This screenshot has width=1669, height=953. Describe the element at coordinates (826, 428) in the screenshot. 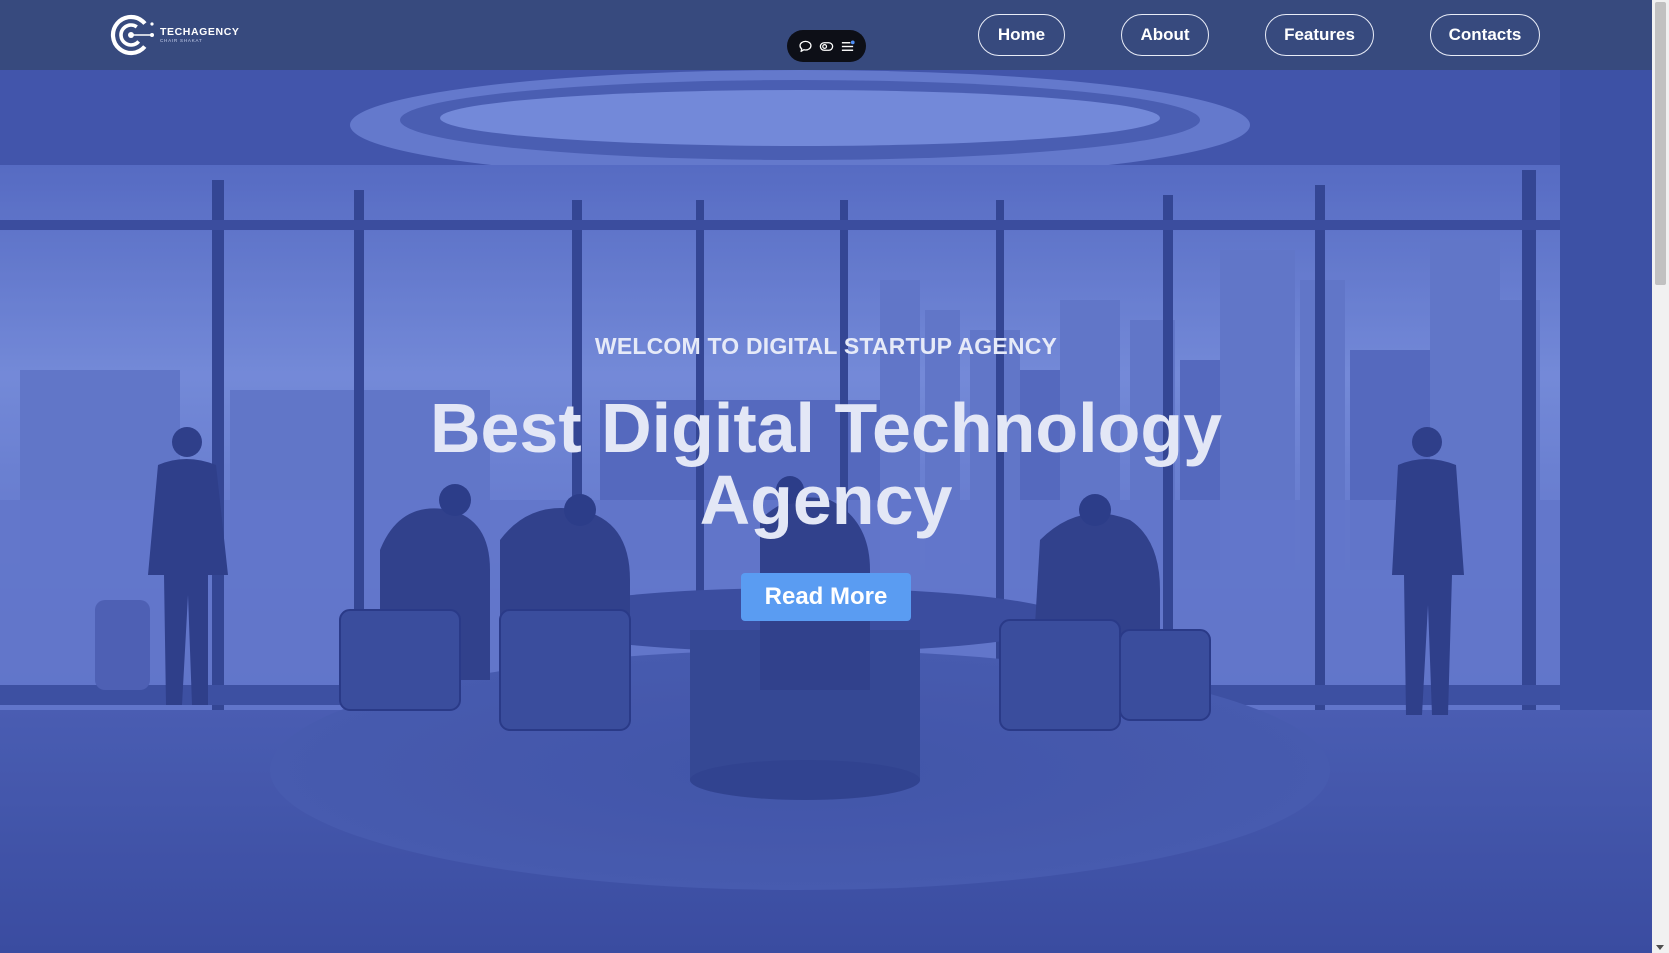

I see `hero-title-line-1: Best Digital Technology` at that location.